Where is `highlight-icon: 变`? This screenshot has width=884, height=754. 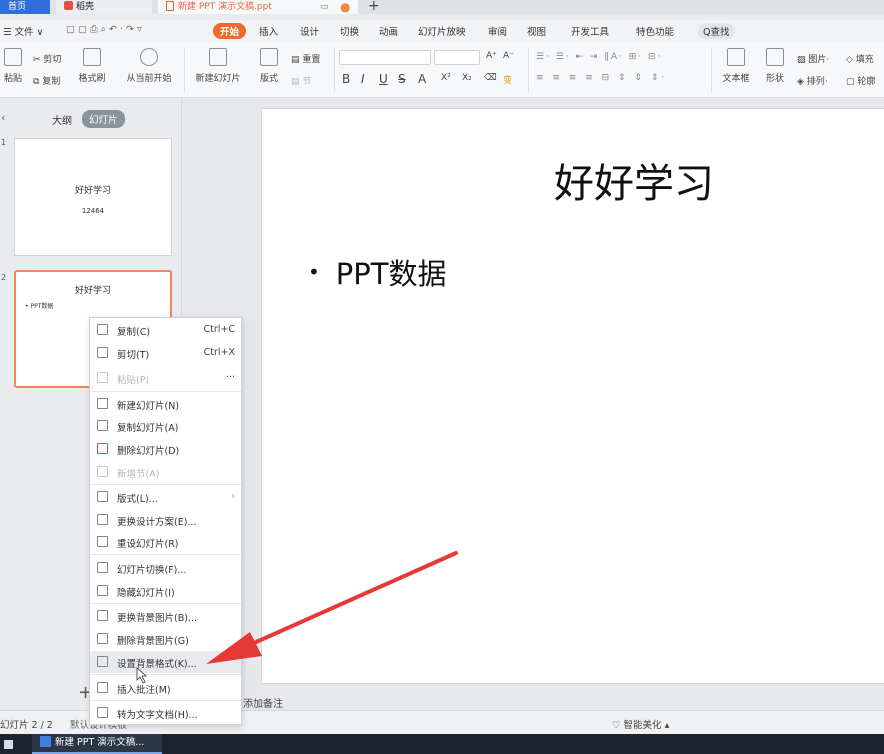
highlight-icon: 变 is located at coordinates (507, 79).